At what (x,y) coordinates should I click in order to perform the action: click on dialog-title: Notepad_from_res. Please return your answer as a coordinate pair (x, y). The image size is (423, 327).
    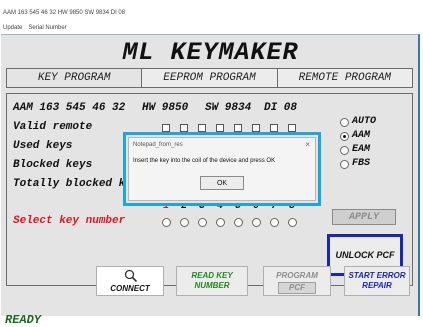
    Looking at the image, I should click on (158, 145).